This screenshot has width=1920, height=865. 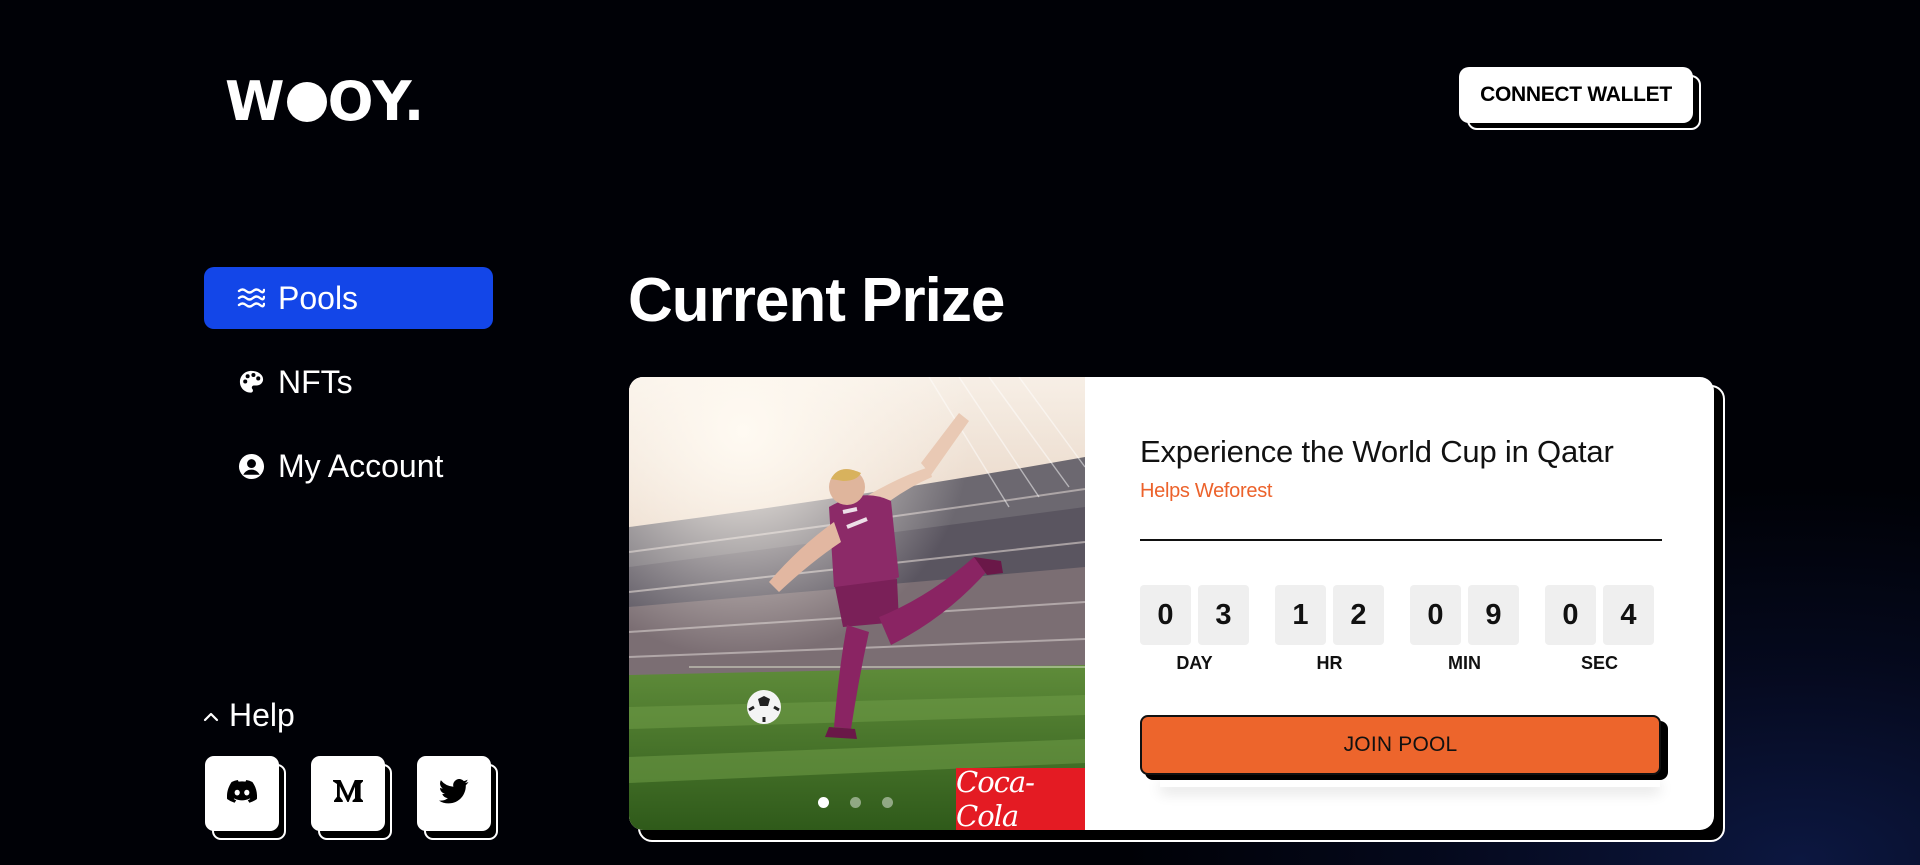 What do you see at coordinates (318, 297) in the screenshot?
I see `sidebar-item-label: Pools` at bounding box center [318, 297].